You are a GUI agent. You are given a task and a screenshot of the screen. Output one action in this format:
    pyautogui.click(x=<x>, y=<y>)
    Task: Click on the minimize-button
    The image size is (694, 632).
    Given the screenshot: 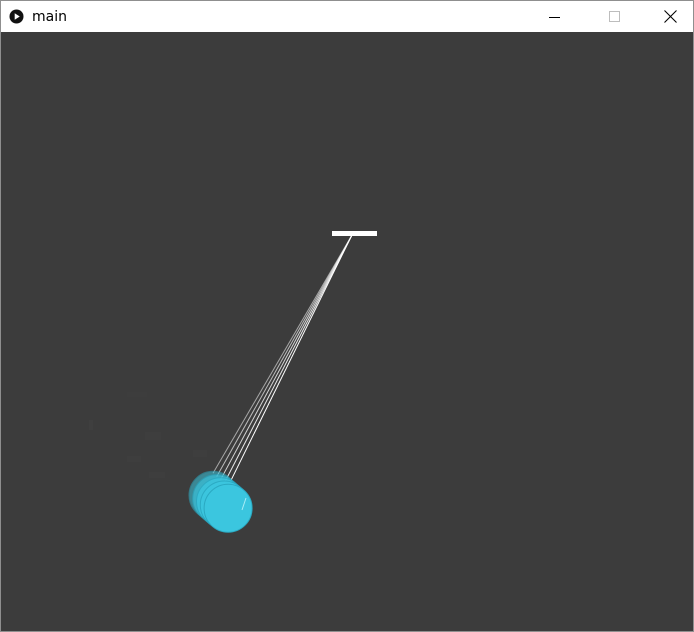 What is the action you would take?
    pyautogui.click(x=555, y=16)
    